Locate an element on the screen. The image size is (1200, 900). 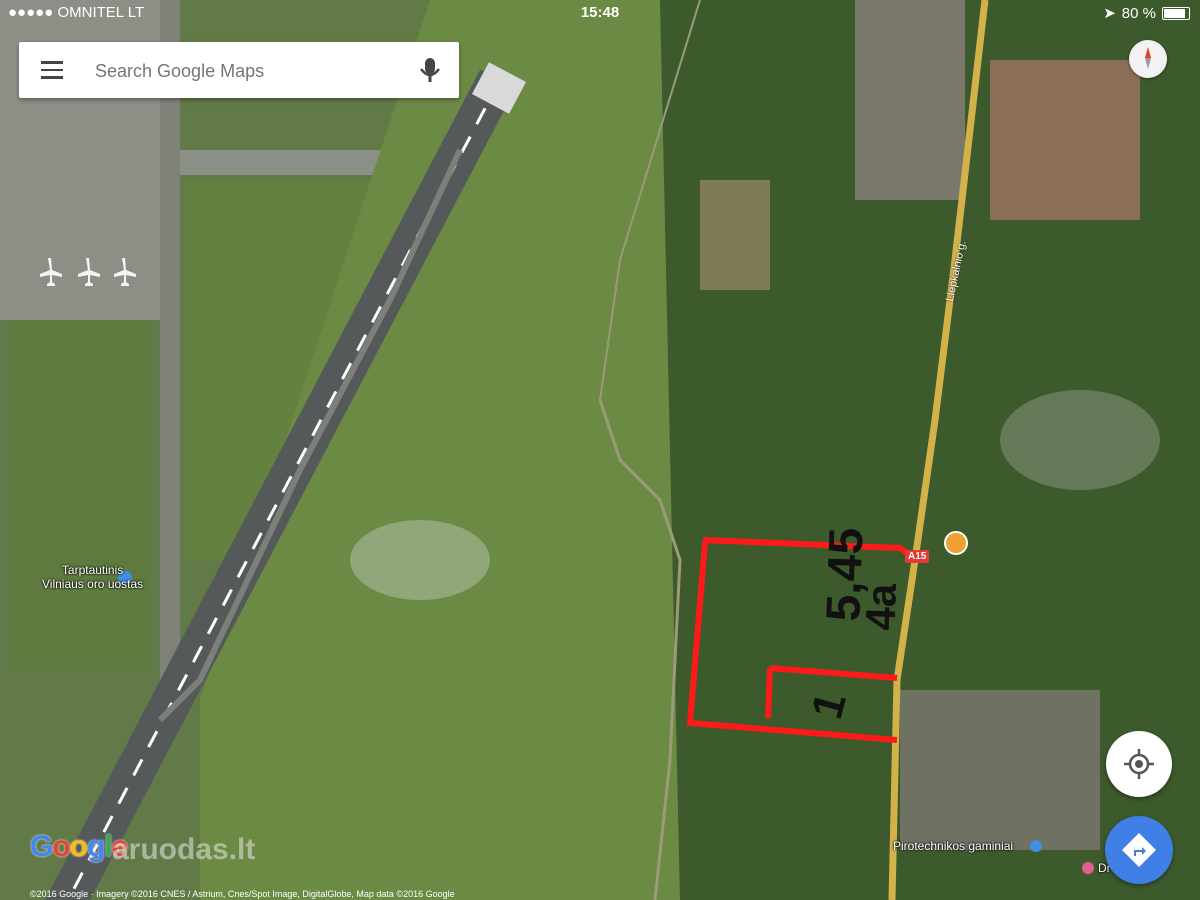
search-bar is located at coordinates (239, 70).